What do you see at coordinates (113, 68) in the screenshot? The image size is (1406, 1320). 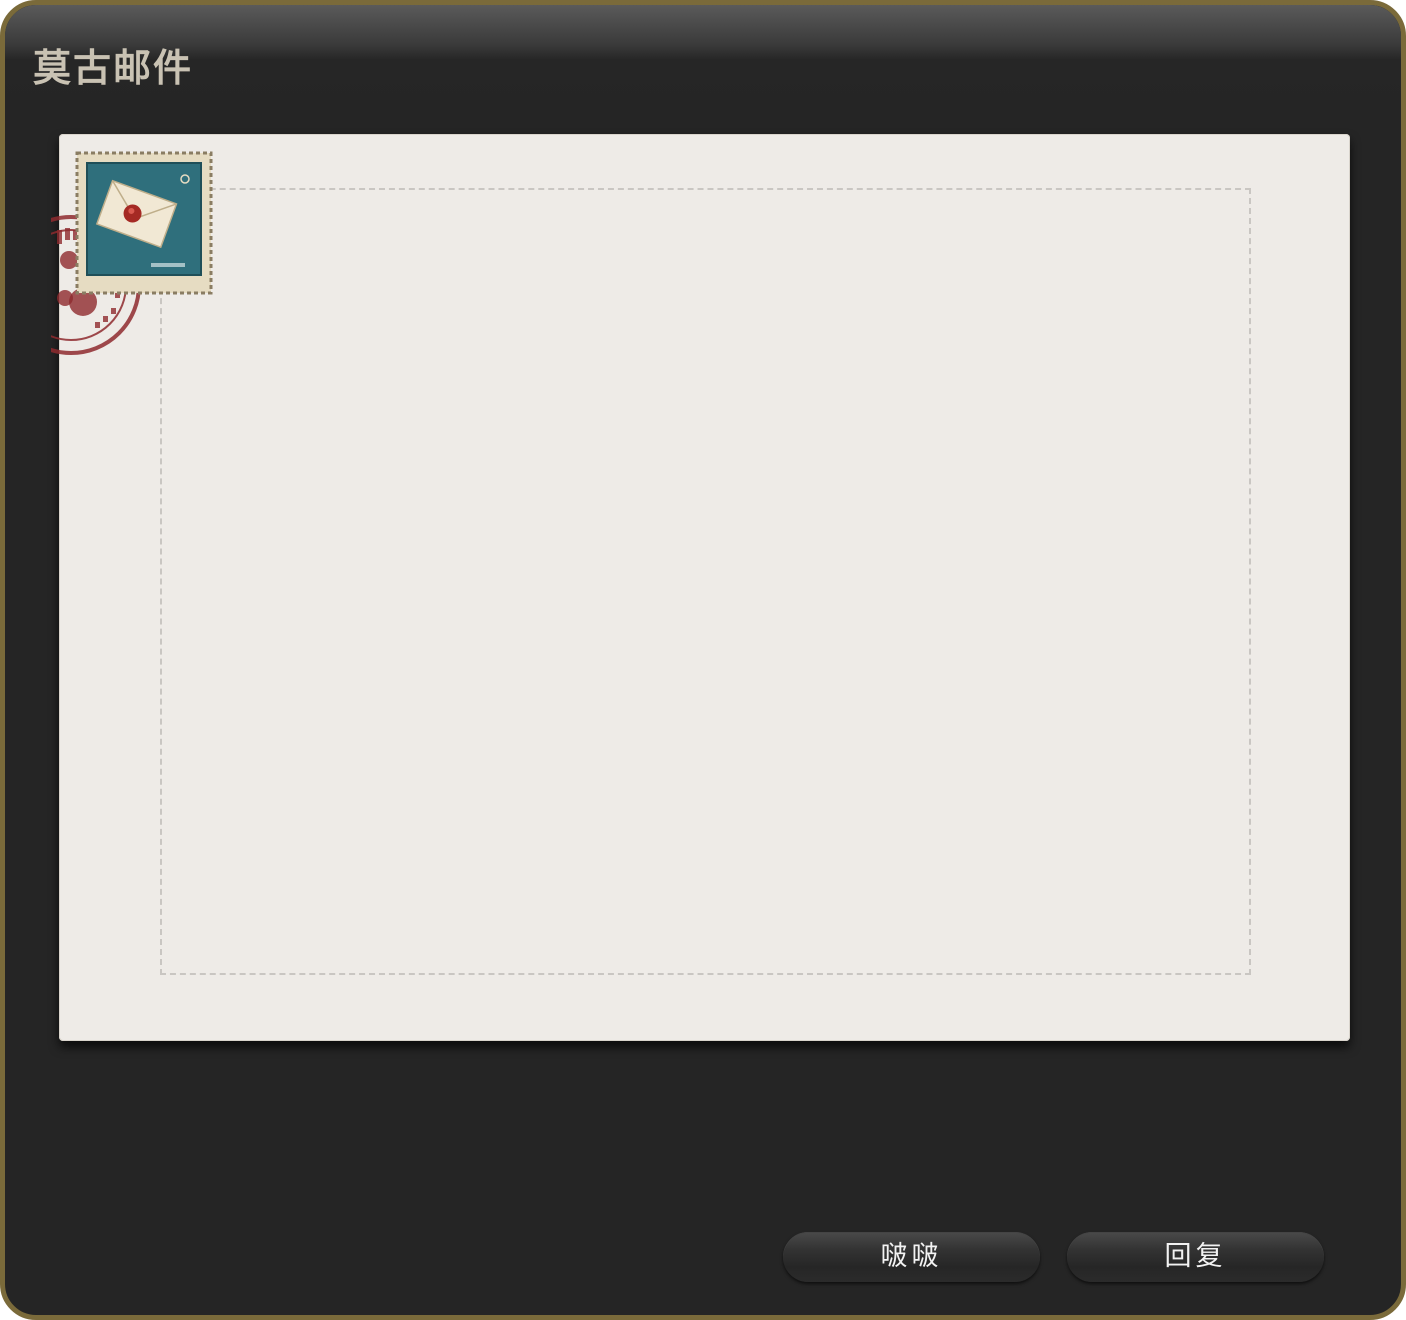 I see `window-title: 莫古邮件` at bounding box center [113, 68].